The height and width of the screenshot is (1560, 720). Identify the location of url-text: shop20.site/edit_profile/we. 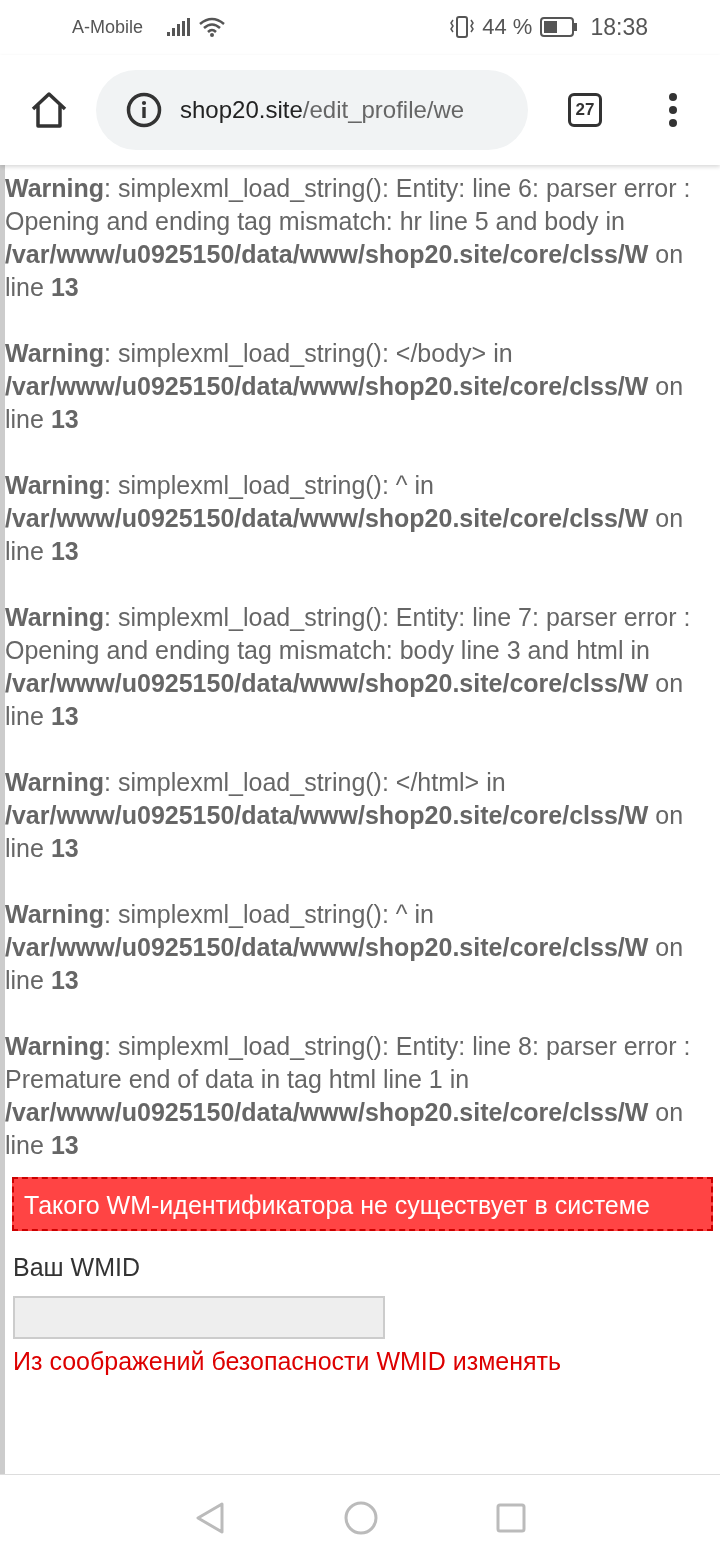
(322, 109).